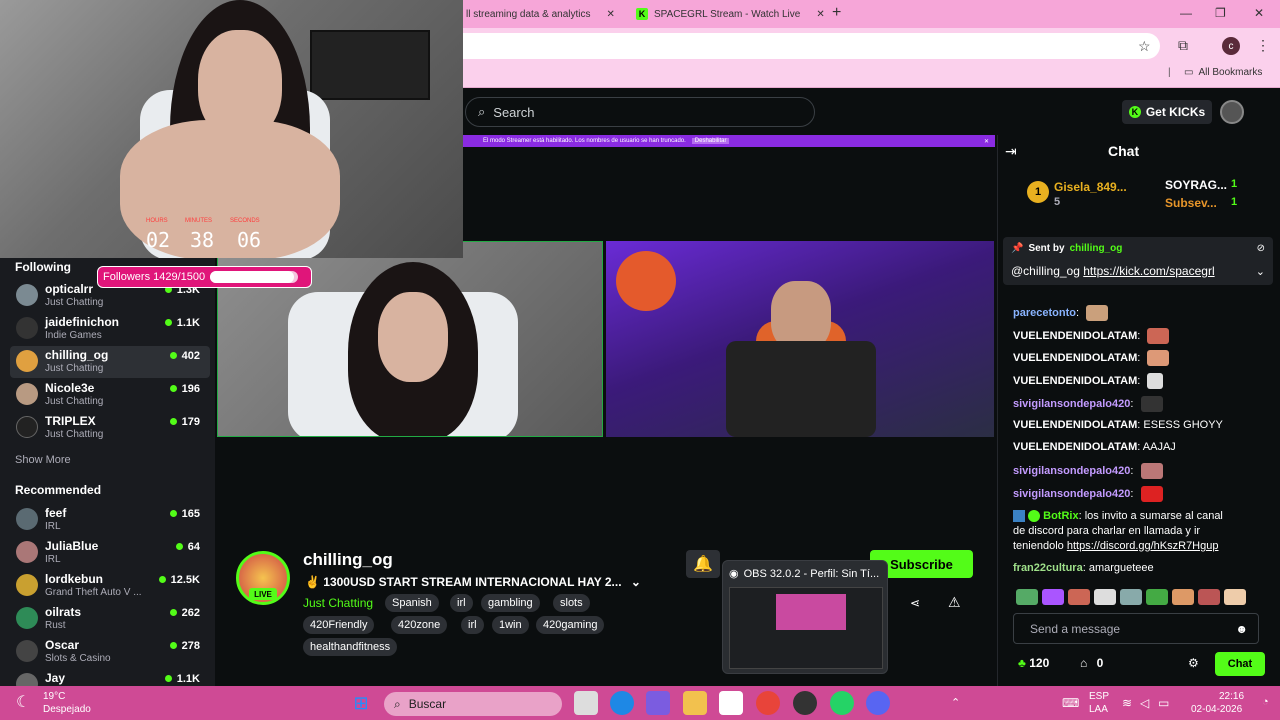 The height and width of the screenshot is (720, 1280). Describe the element at coordinates (836, 13) in the screenshot. I see `new-tab-button: +` at that location.